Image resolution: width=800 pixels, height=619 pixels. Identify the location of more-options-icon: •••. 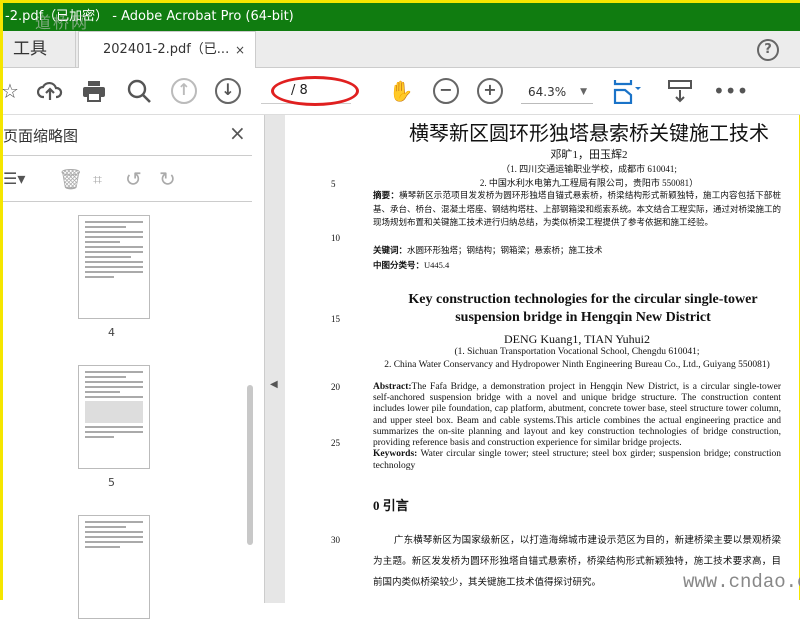
(730, 91).